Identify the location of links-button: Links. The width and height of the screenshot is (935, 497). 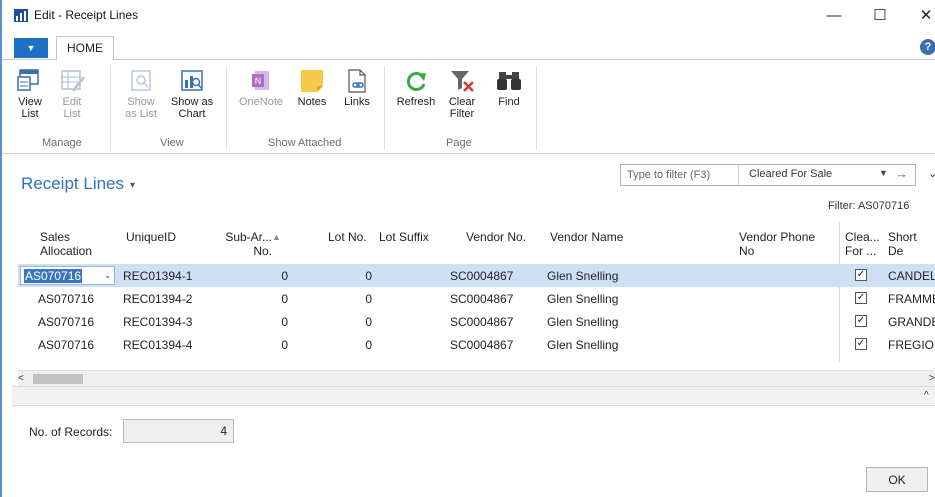
(357, 88).